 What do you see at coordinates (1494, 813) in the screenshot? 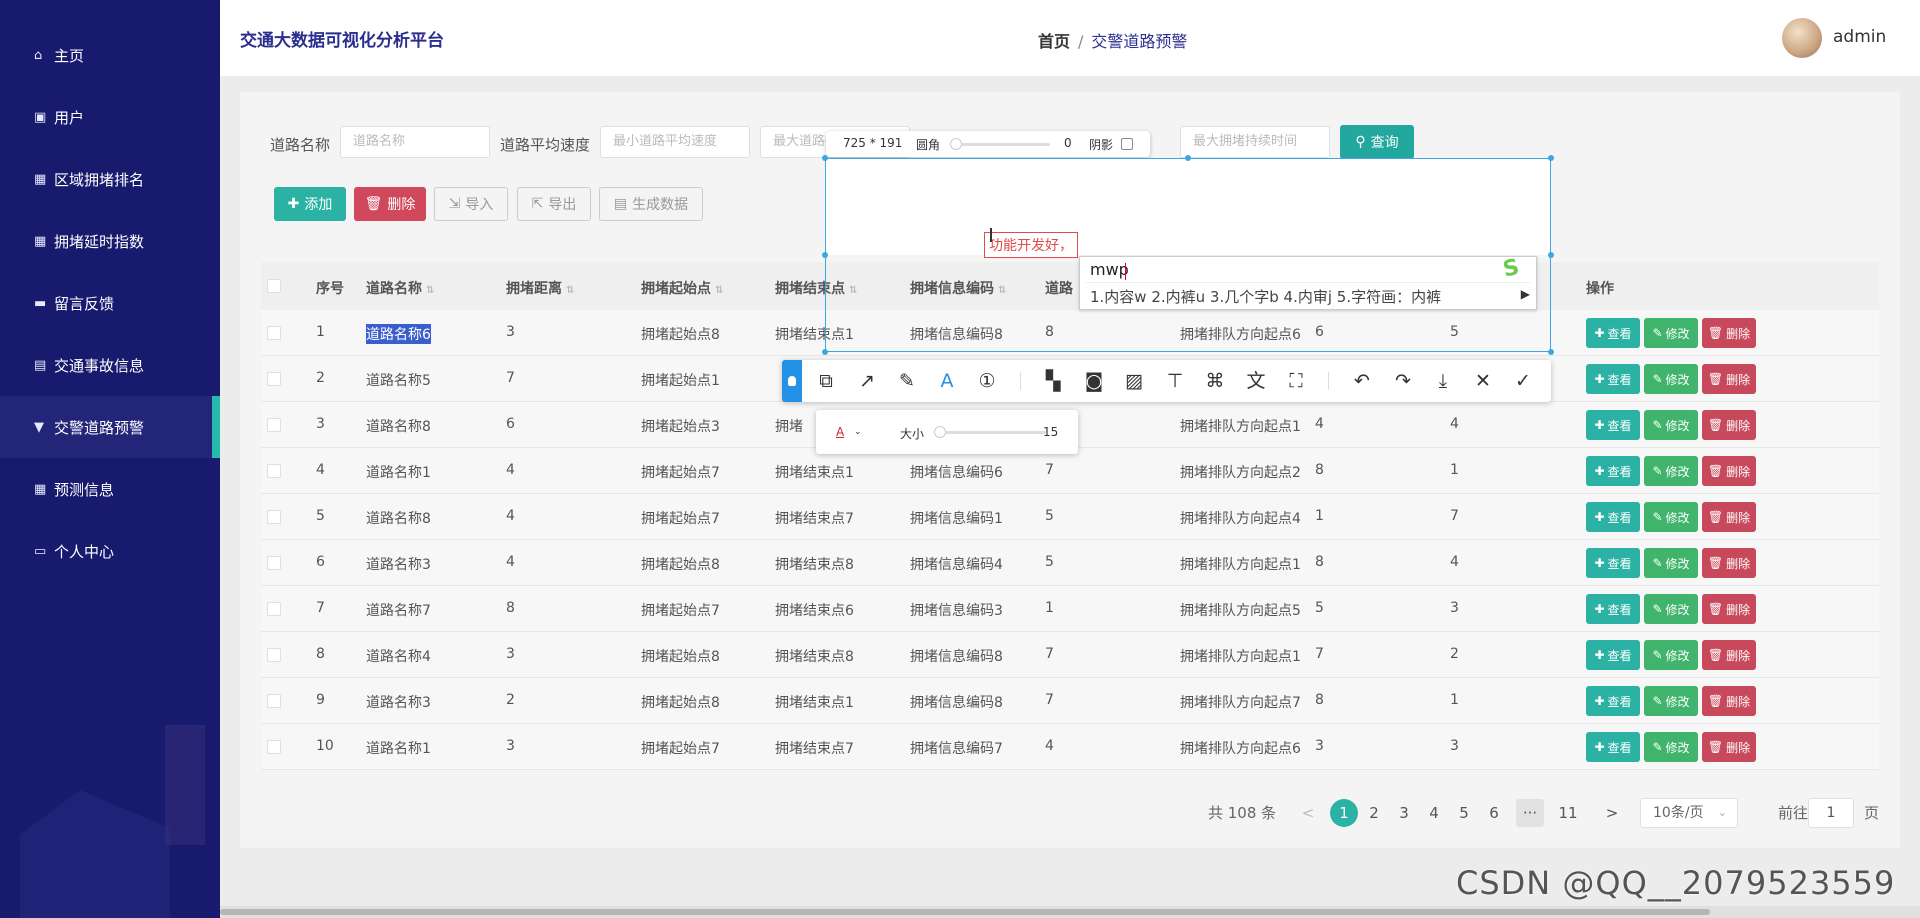
I see `page-6: 6` at bounding box center [1494, 813].